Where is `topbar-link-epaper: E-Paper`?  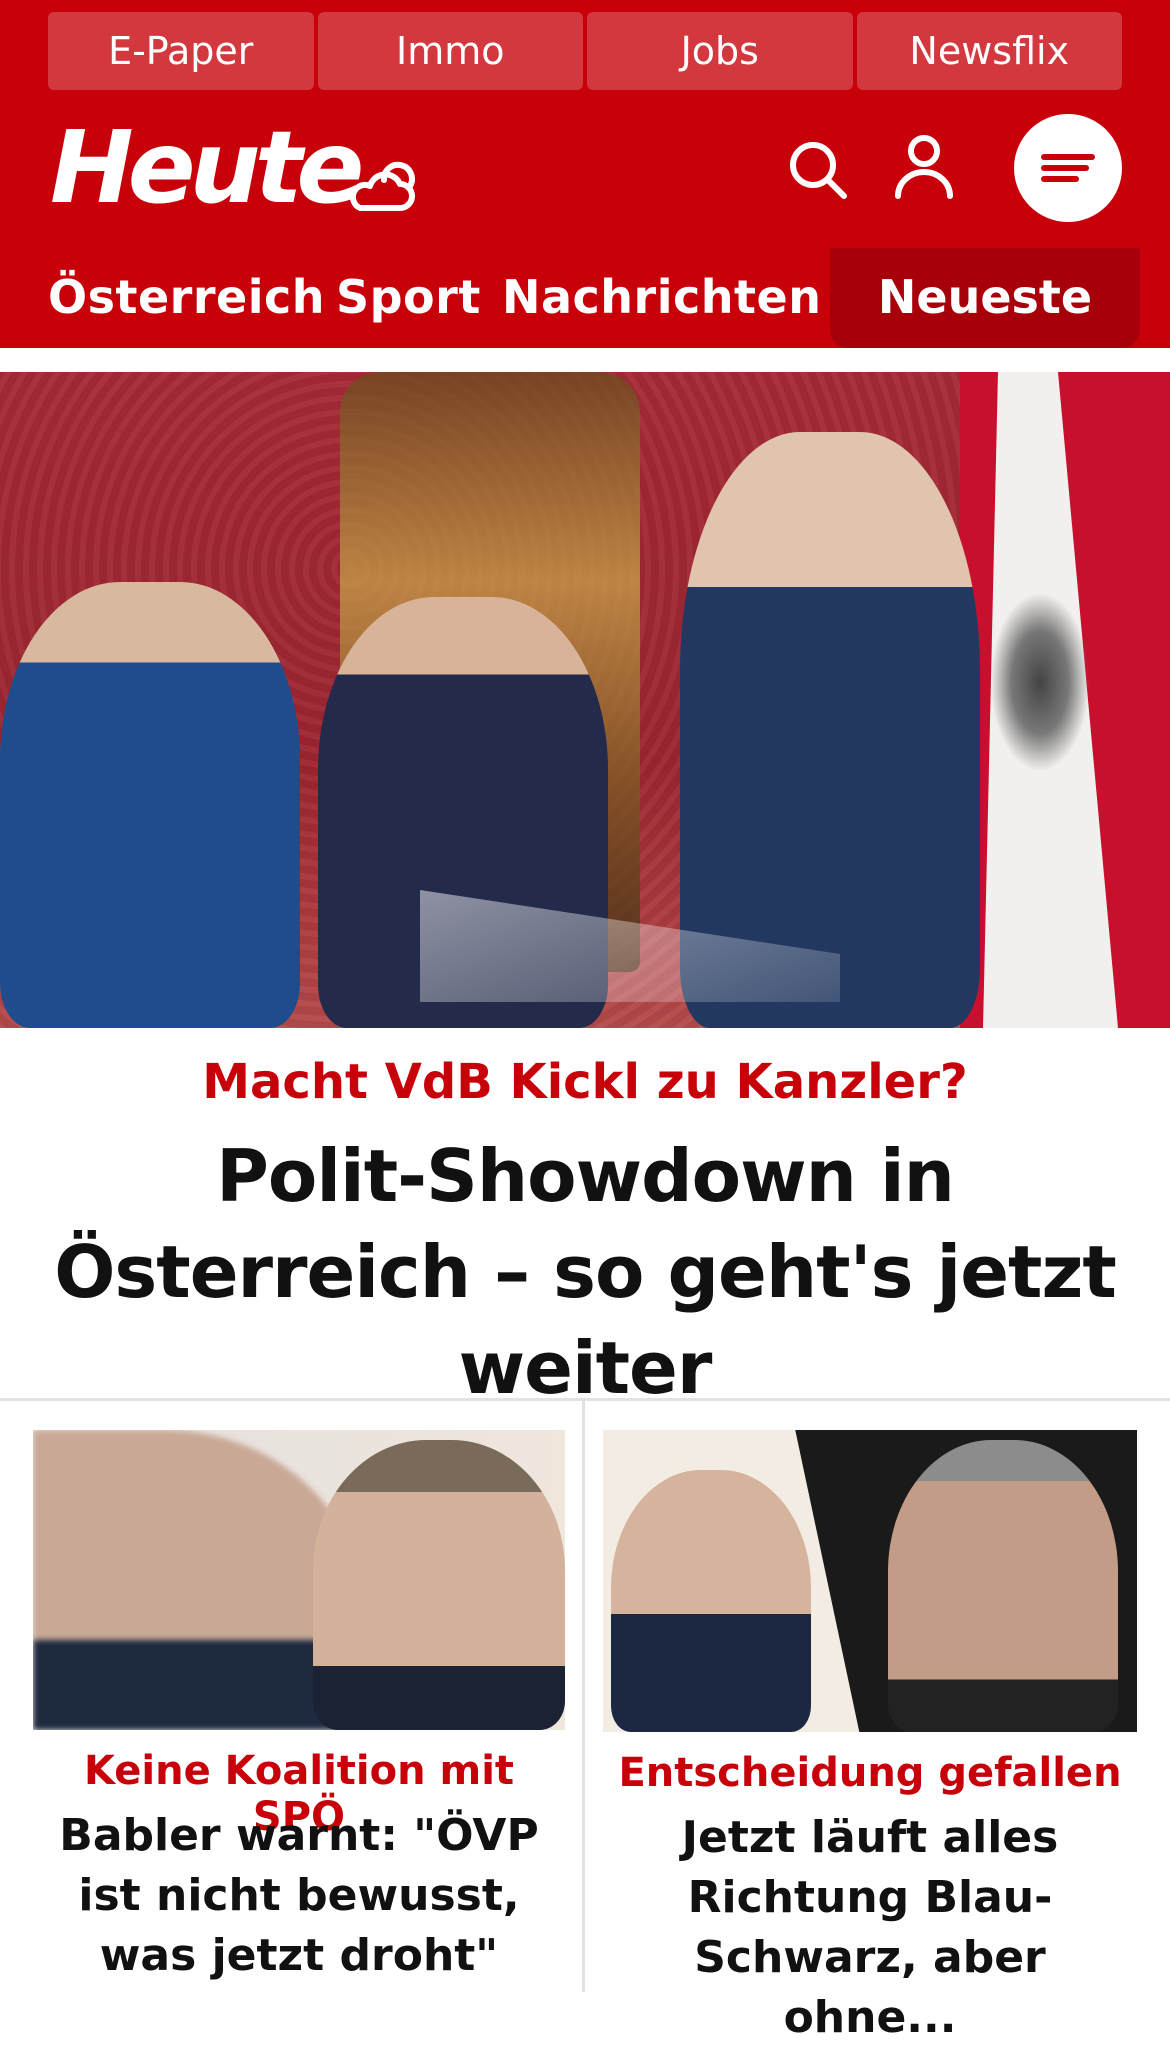
topbar-link-epaper: E-Paper is located at coordinates (181, 51).